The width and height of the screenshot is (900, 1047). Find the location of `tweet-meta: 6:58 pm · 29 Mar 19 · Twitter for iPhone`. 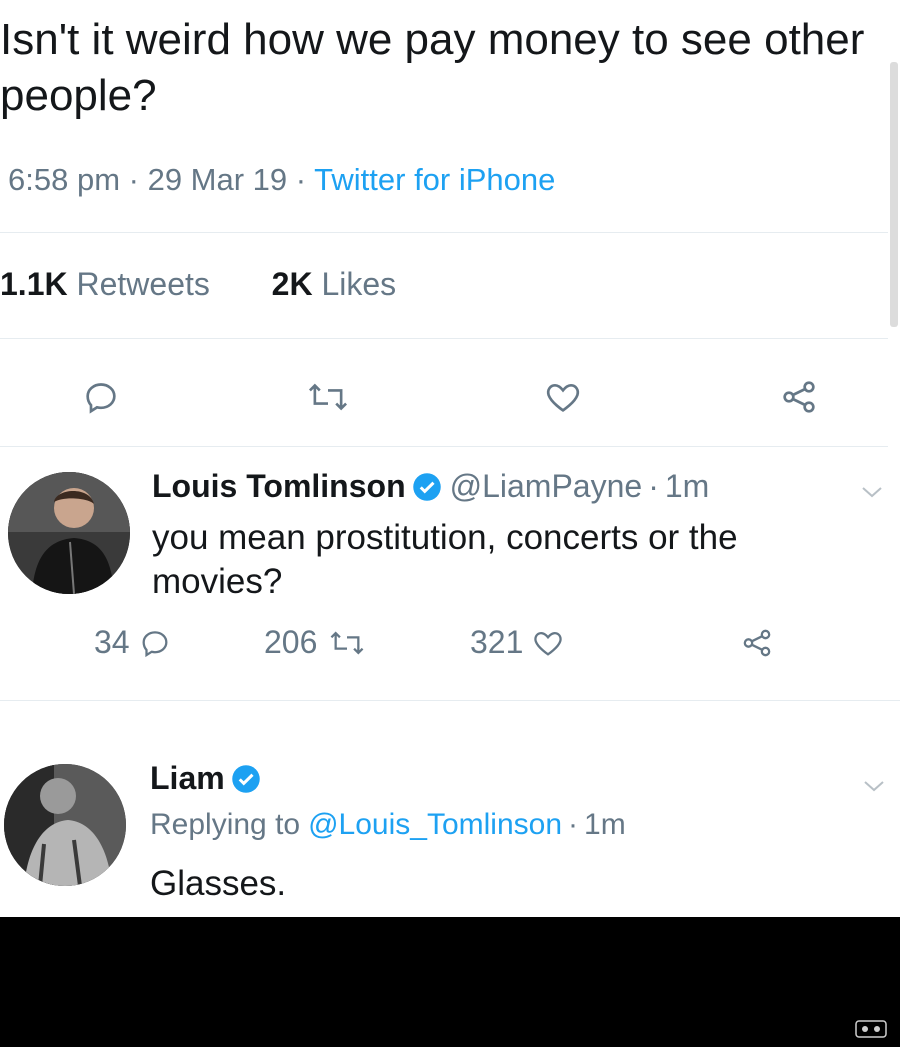

tweet-meta: 6:58 pm · 29 Mar 19 · Twitter for iPhone is located at coordinates (282, 179).